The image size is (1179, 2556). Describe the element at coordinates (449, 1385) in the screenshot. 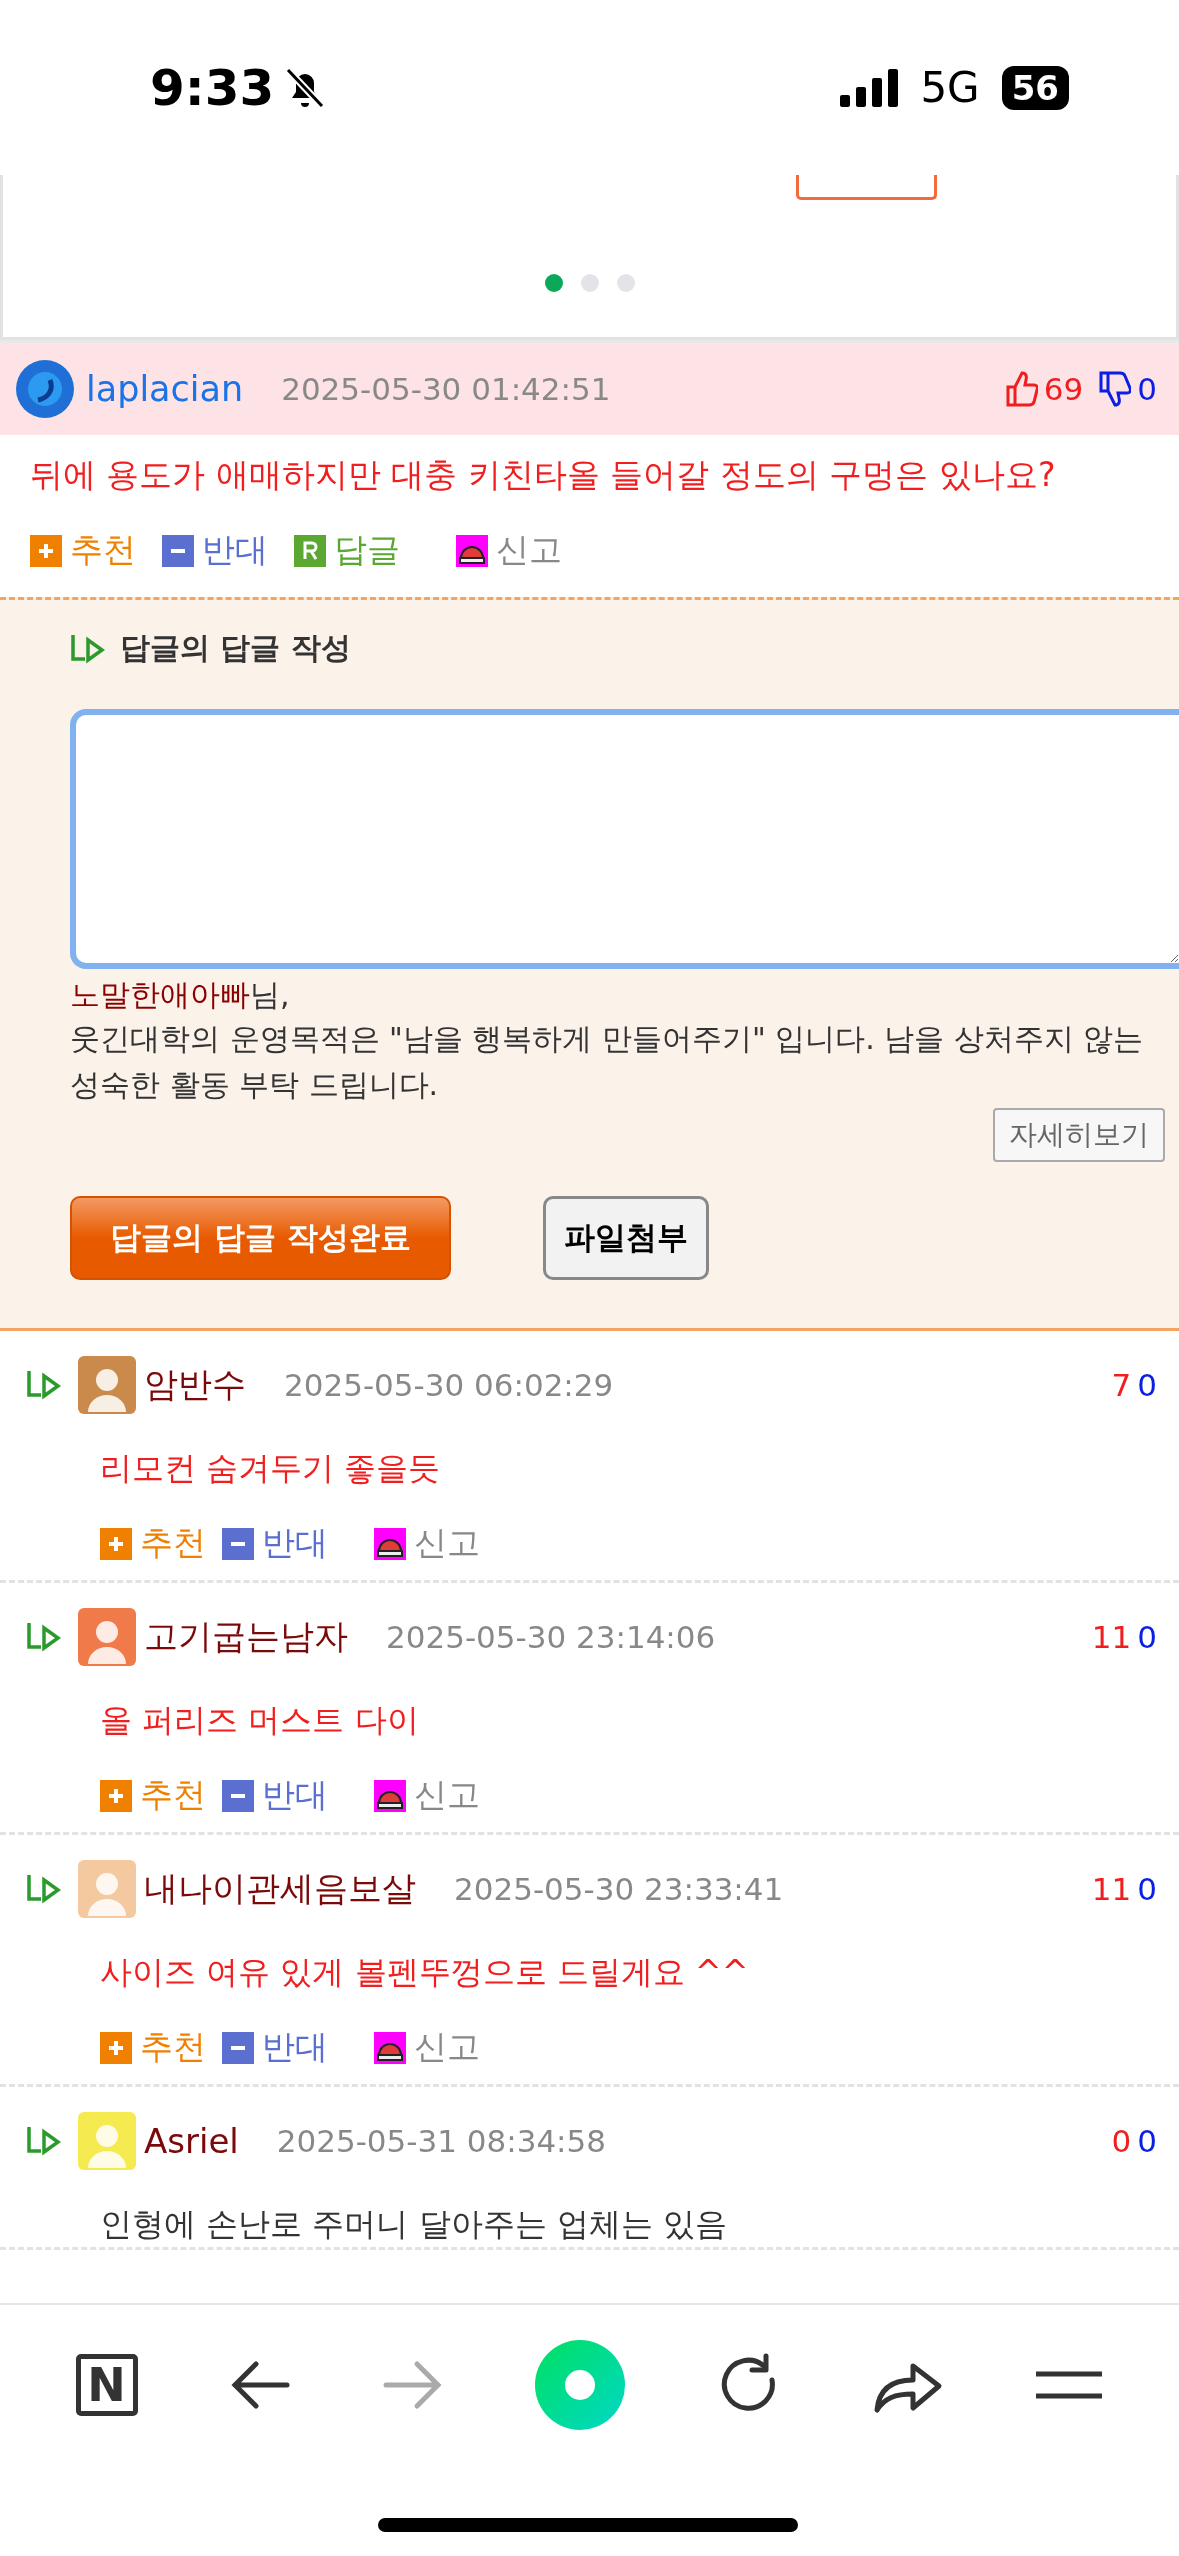

I see `comment-date: 2025-05-30 06:02:29` at that location.